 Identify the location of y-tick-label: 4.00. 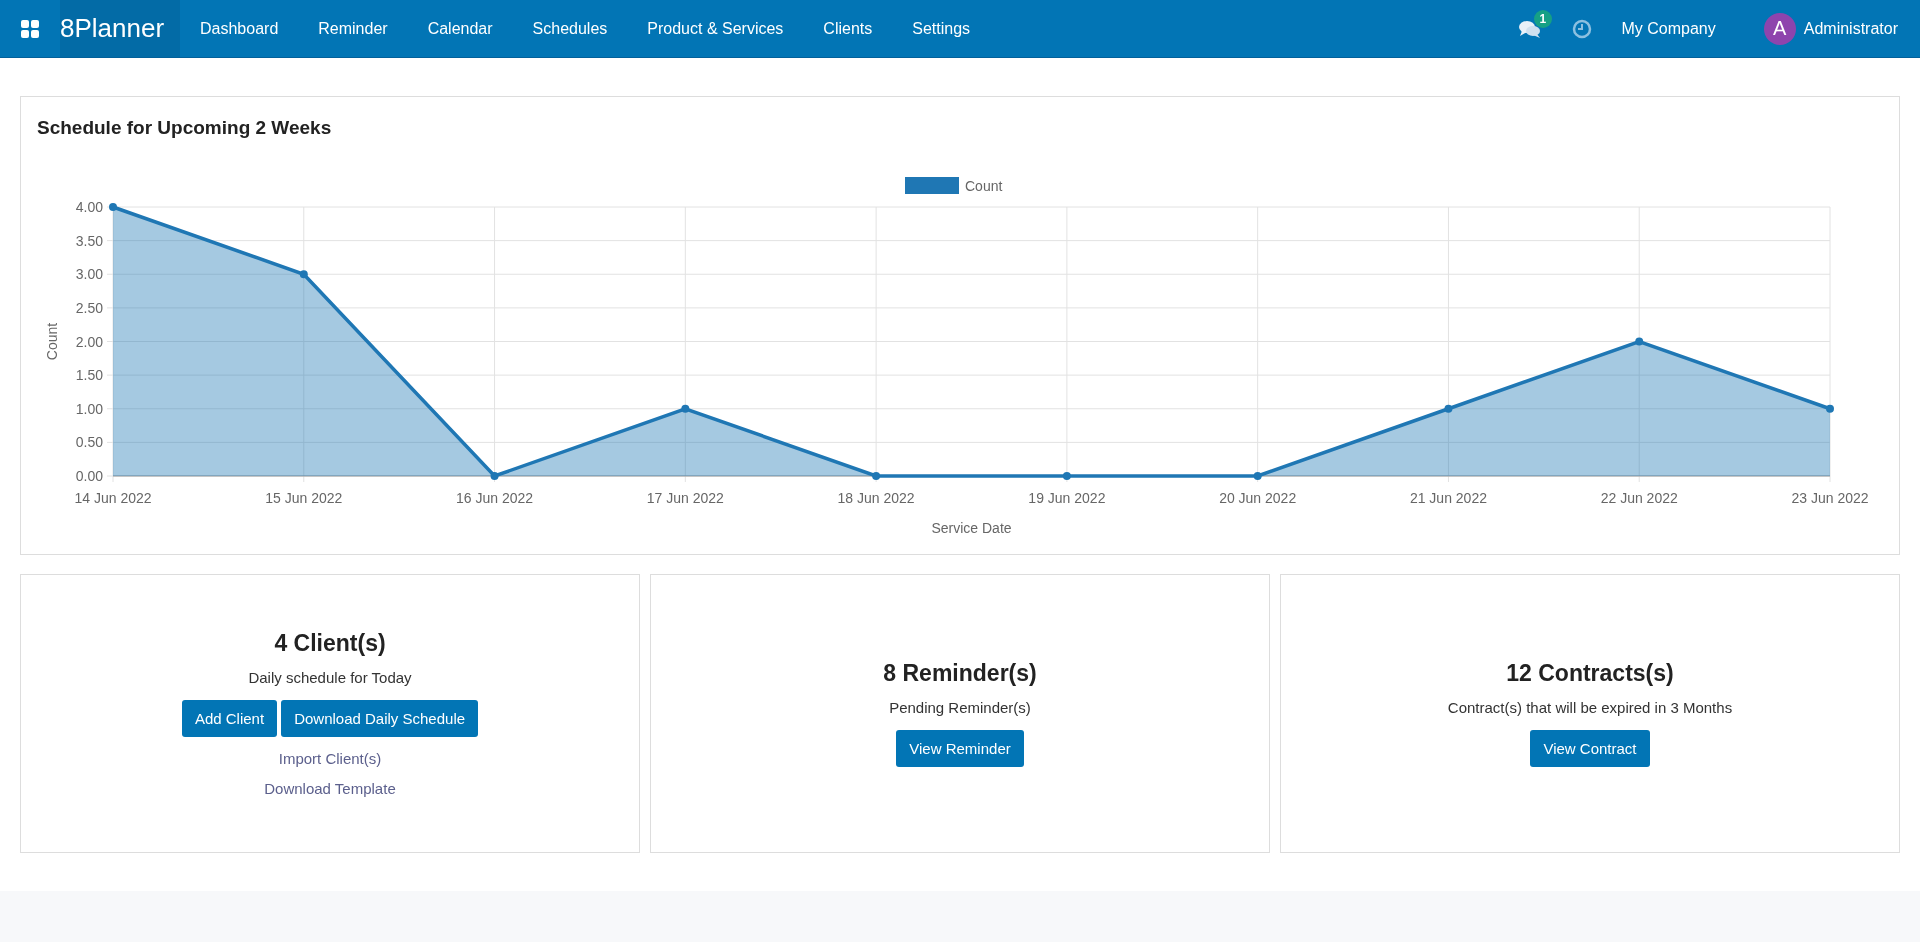
(89, 207).